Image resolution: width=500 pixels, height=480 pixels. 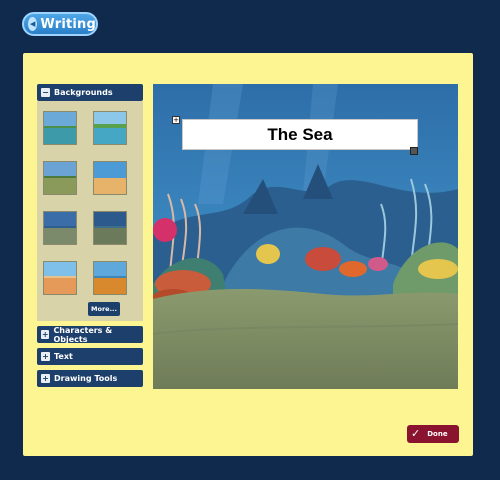 What do you see at coordinates (176, 120) in the screenshot?
I see `move-handle-icon: +` at bounding box center [176, 120].